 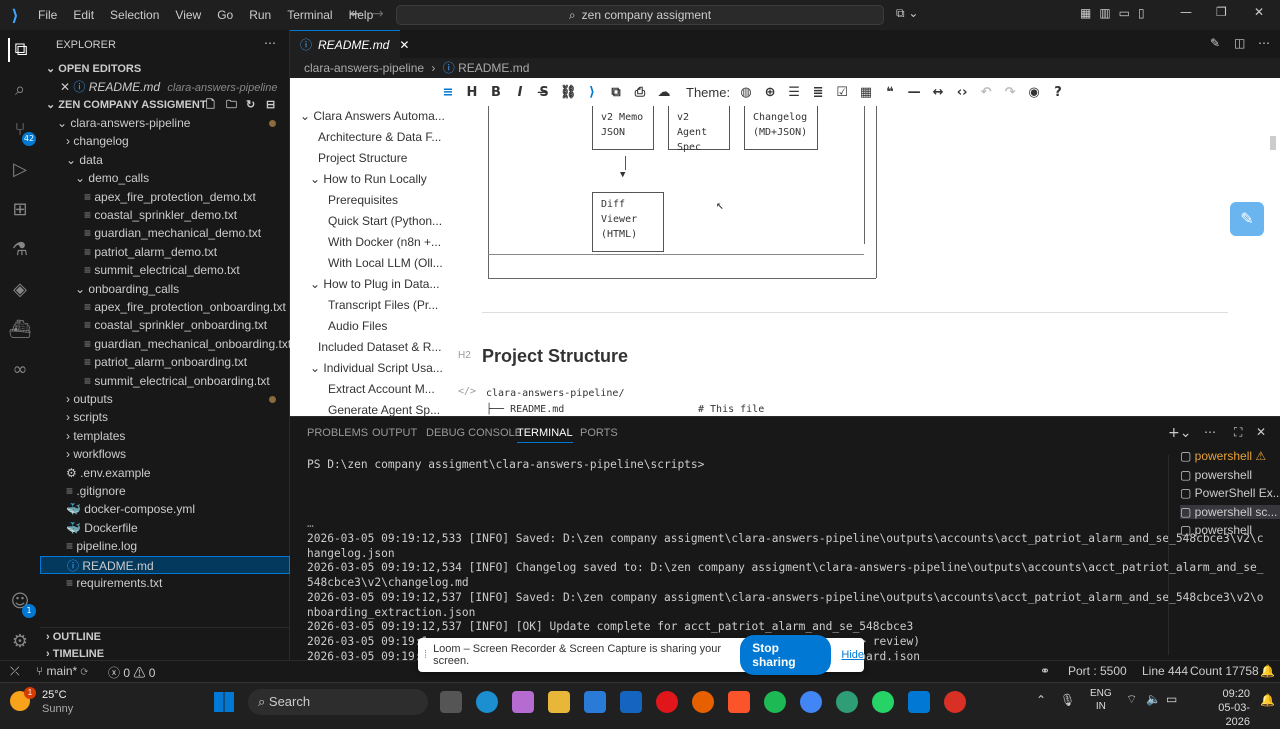 I want to click on file-tree-item: ⌄ clara-answers-pipeline, so click(x=165, y=123).